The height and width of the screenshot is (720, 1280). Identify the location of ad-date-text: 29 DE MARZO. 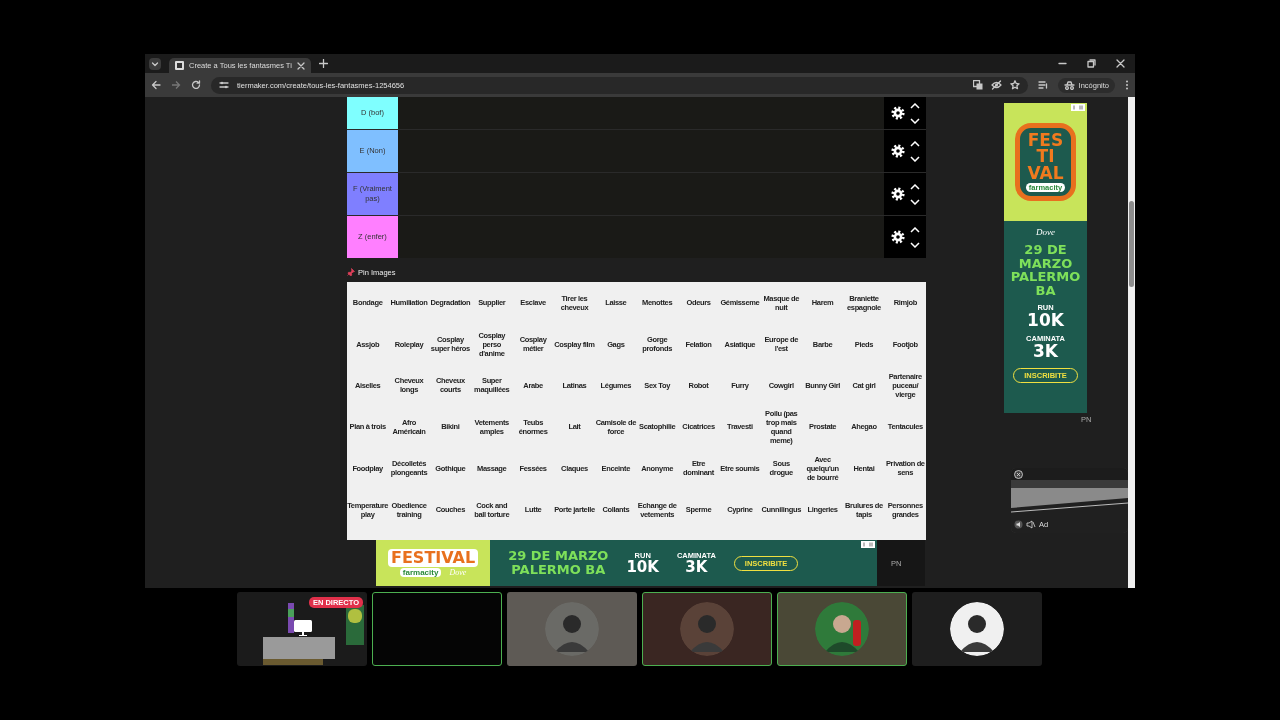
(558, 555).